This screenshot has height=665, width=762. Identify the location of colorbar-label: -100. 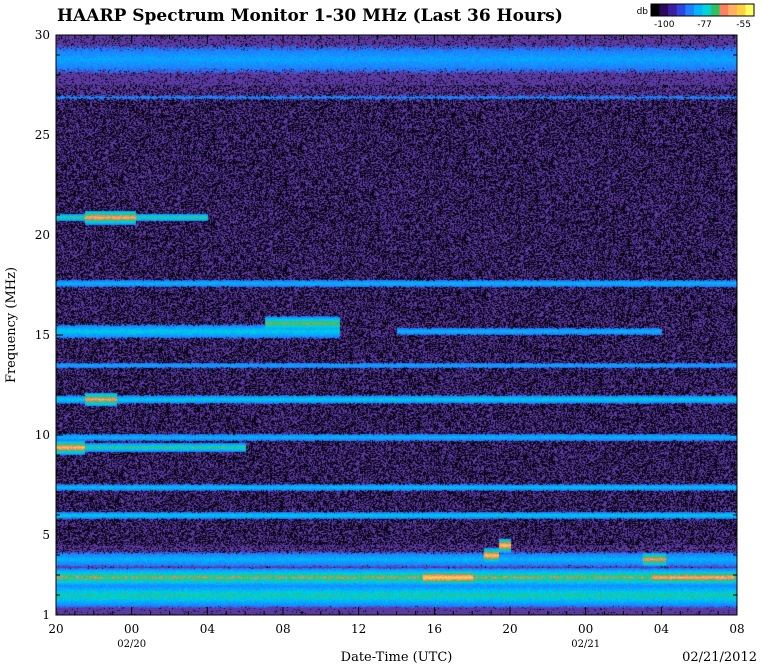
(664, 25).